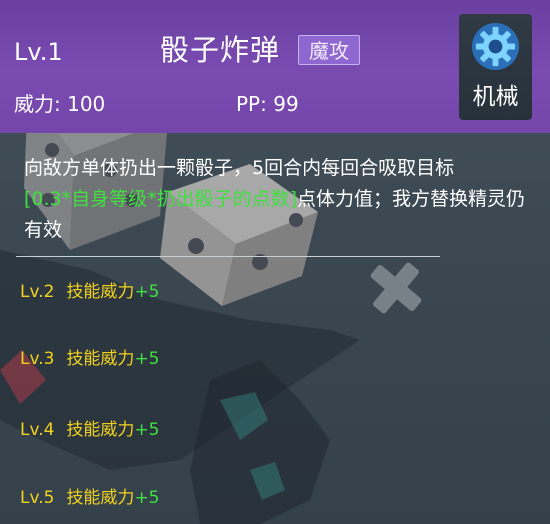 The image size is (550, 524). What do you see at coordinates (220, 50) in the screenshot?
I see `skill-name: 骰子炸弹` at bounding box center [220, 50].